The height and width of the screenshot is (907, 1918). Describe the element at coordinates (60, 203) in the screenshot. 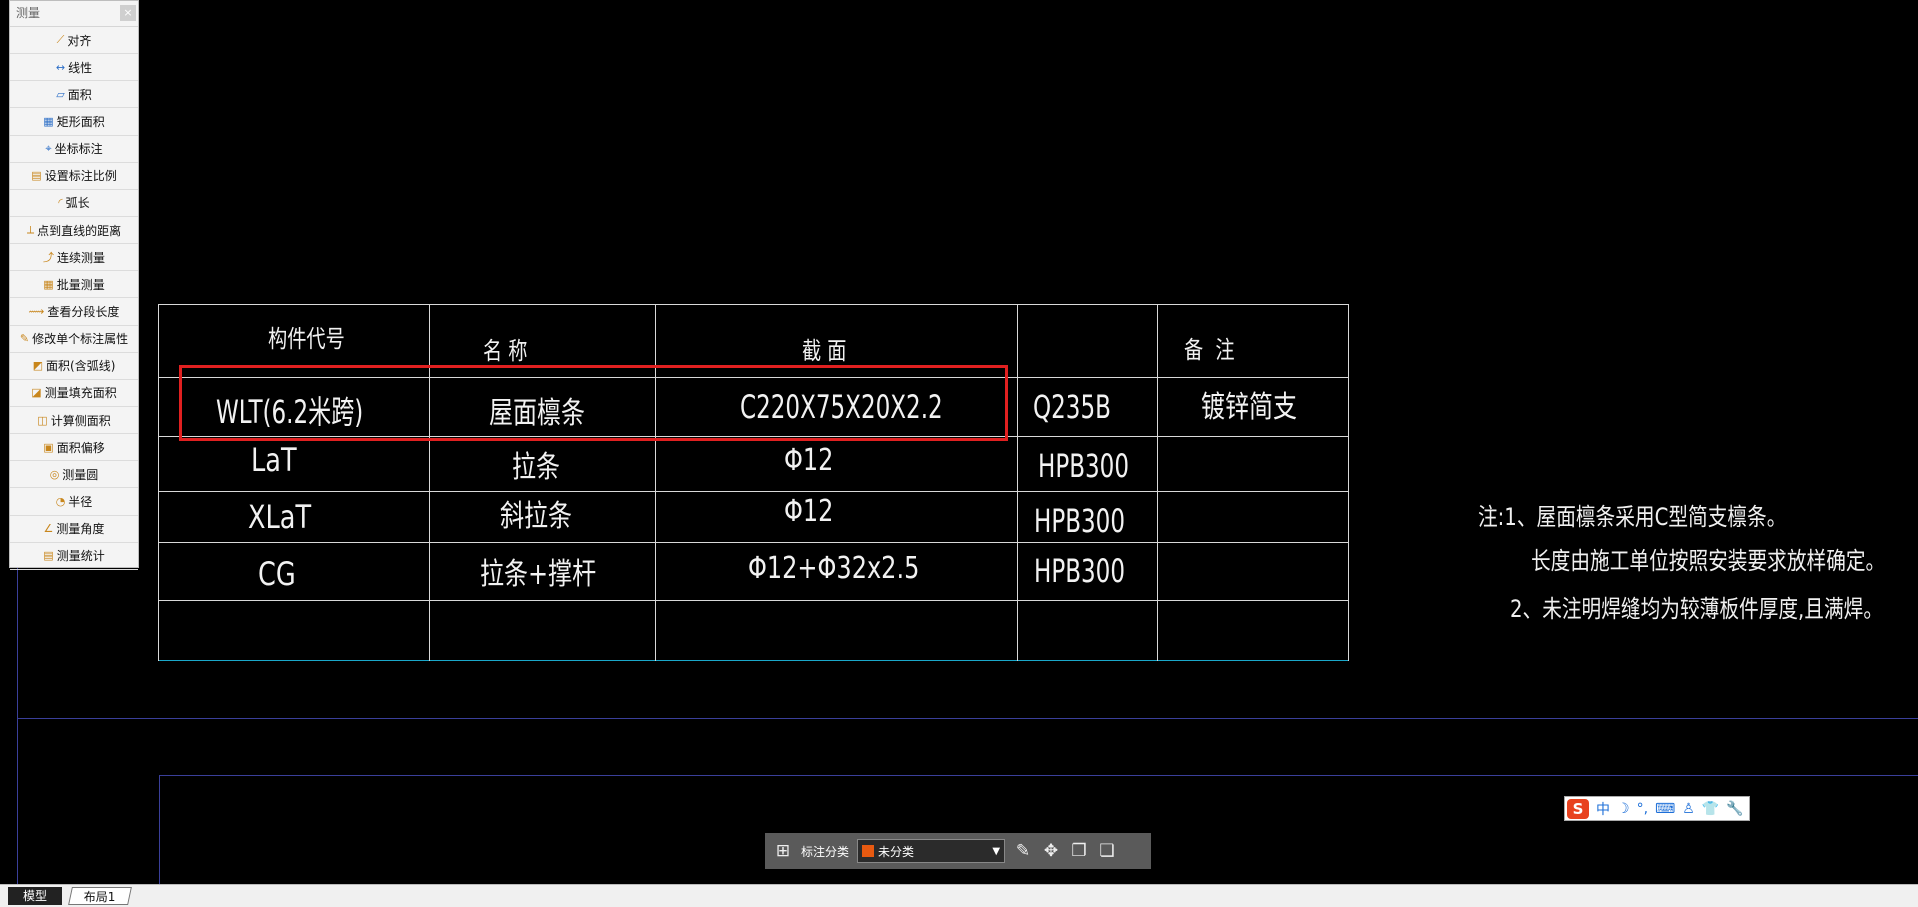

I see `arc-length-icon: ◜` at that location.